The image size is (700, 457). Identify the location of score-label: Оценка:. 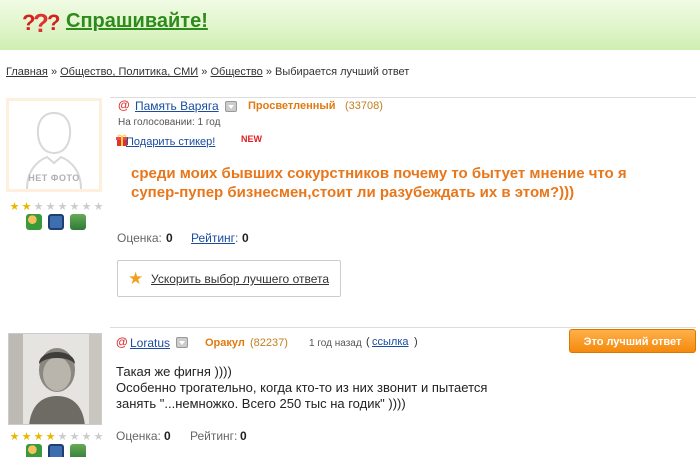
(139, 238).